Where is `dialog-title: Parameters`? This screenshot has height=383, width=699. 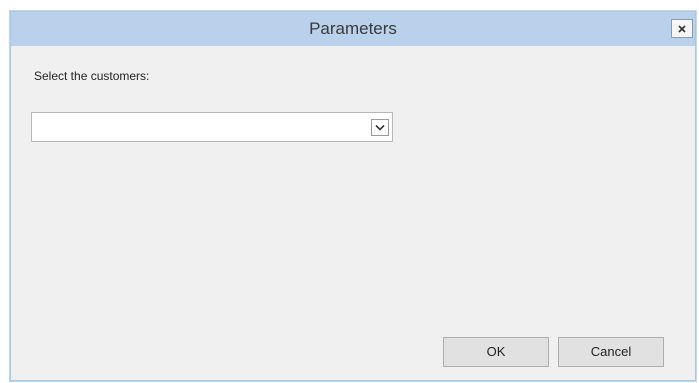
dialog-title: Parameters is located at coordinates (353, 28).